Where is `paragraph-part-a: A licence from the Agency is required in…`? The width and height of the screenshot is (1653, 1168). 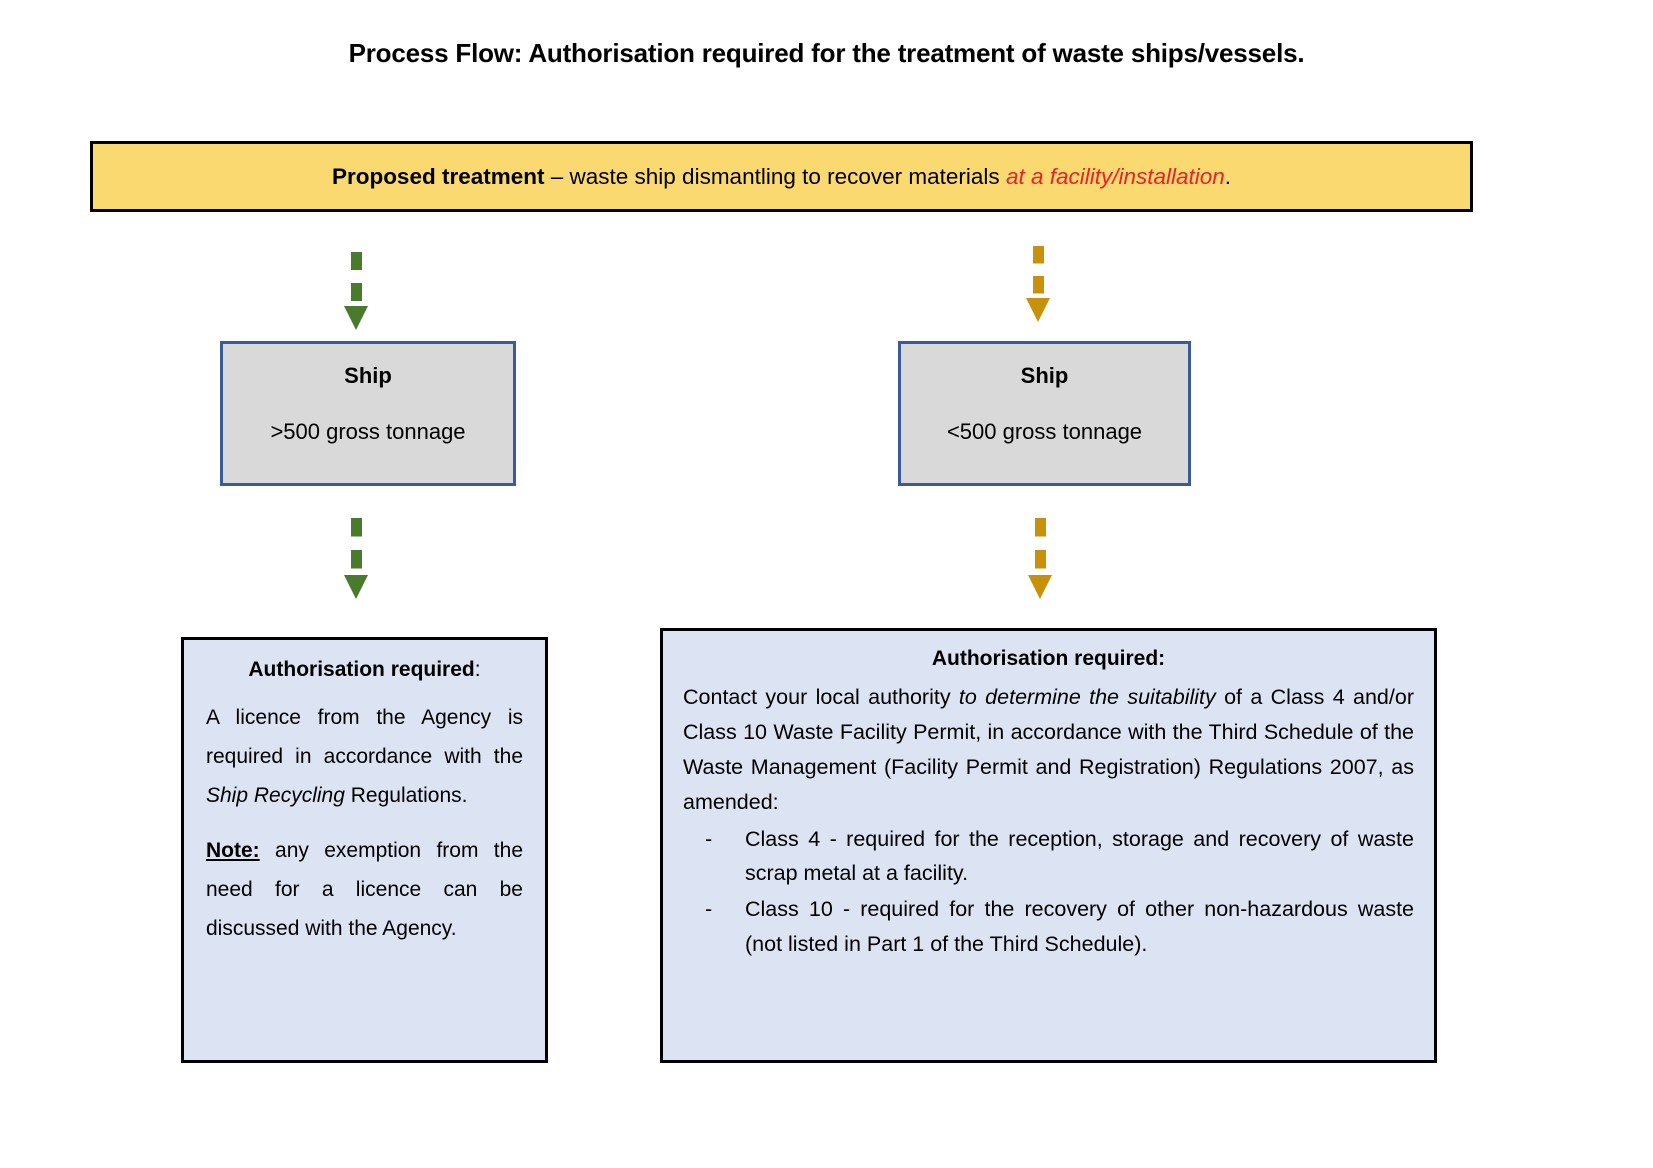 paragraph-part-a: A licence from the Agency is required in… is located at coordinates (364, 737).